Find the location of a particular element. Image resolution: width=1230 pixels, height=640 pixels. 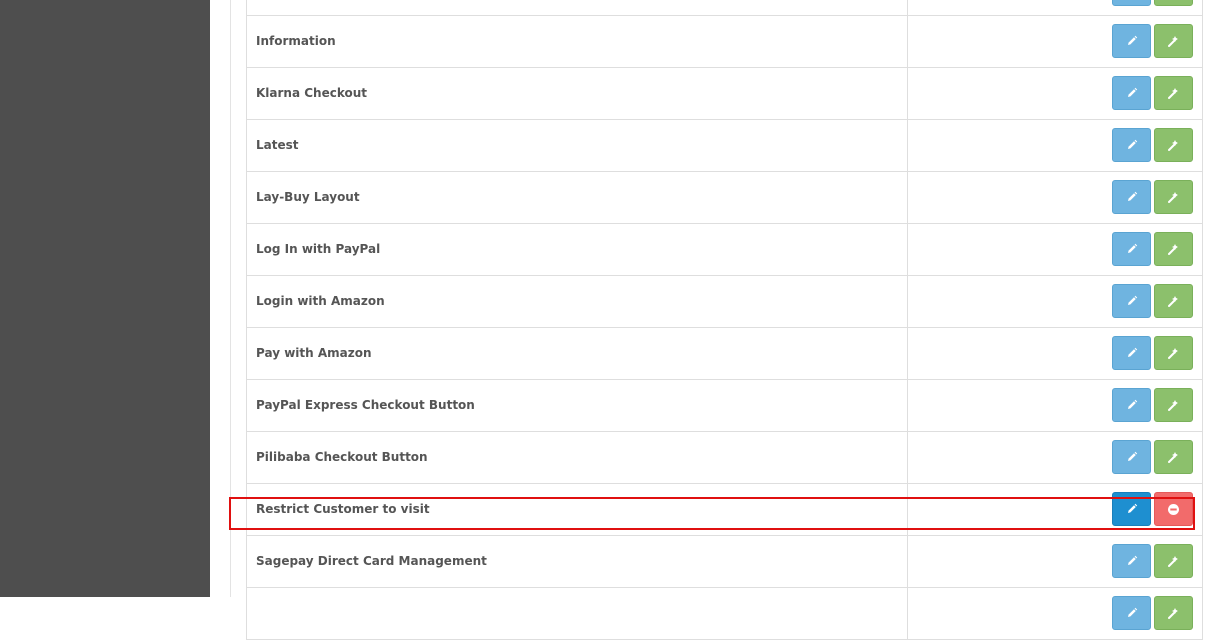

uninstall-button is located at coordinates (1173, 509).